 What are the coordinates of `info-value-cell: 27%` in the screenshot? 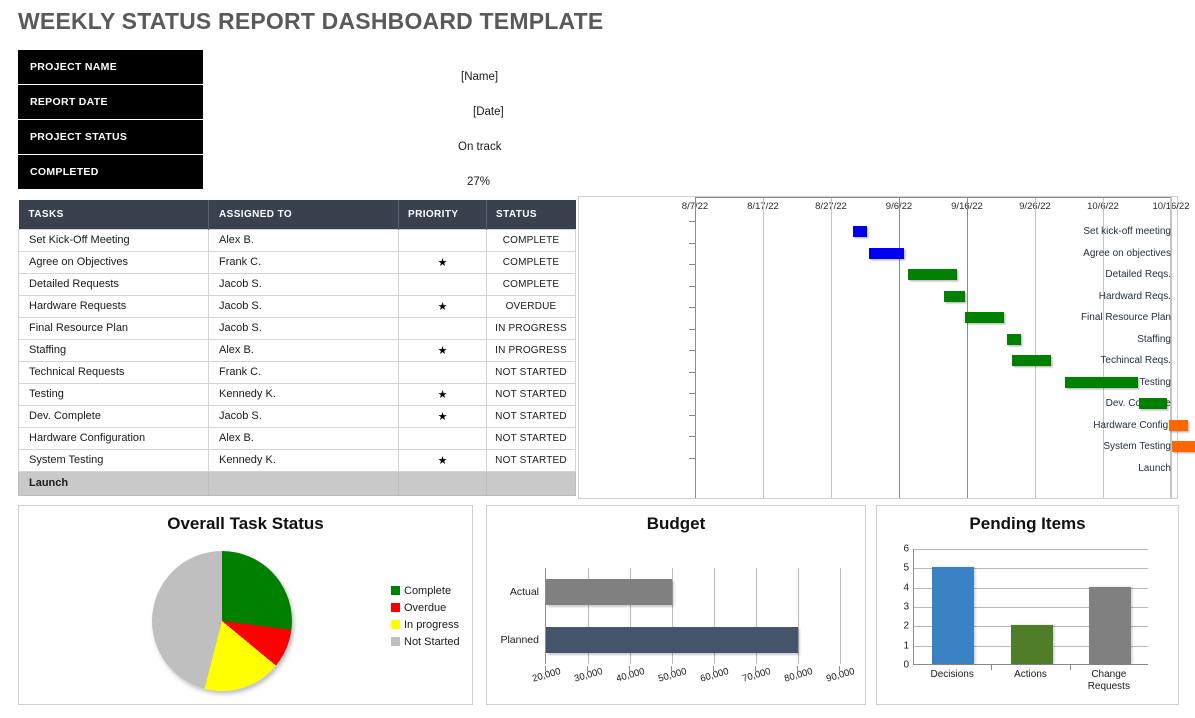 It's located at (390, 172).